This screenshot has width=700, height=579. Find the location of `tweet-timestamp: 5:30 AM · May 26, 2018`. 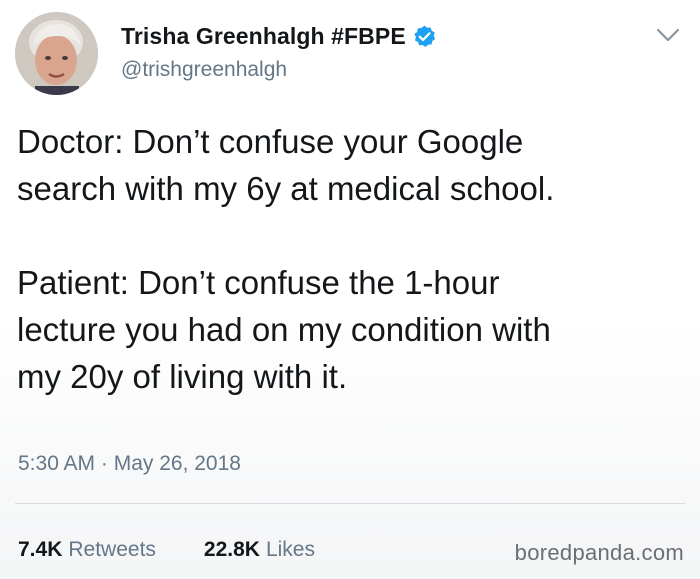

tweet-timestamp: 5:30 AM · May 26, 2018 is located at coordinates (129, 464).